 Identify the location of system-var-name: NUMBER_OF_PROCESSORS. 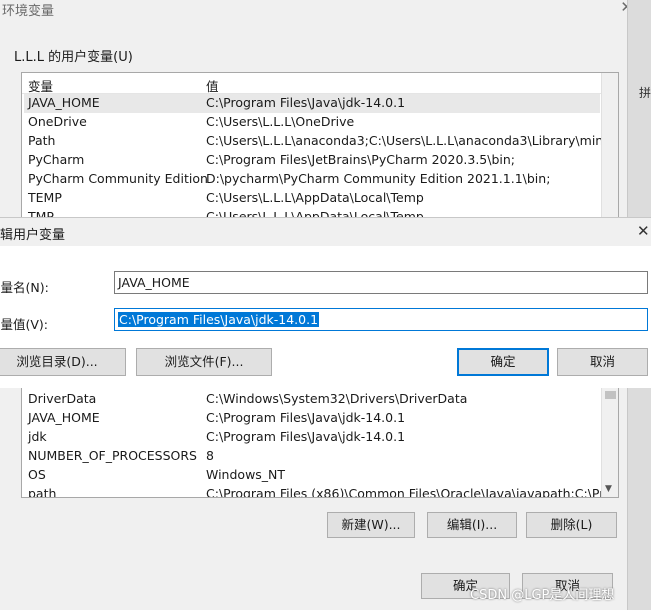
(112, 455).